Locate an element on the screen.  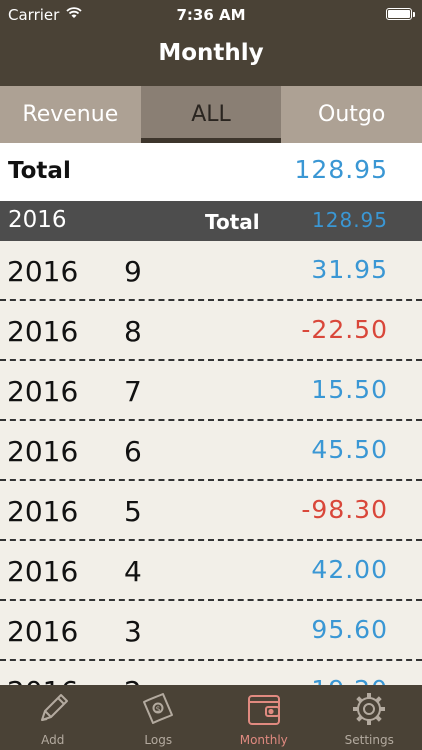
pencil-icon is located at coordinates (54, 707).